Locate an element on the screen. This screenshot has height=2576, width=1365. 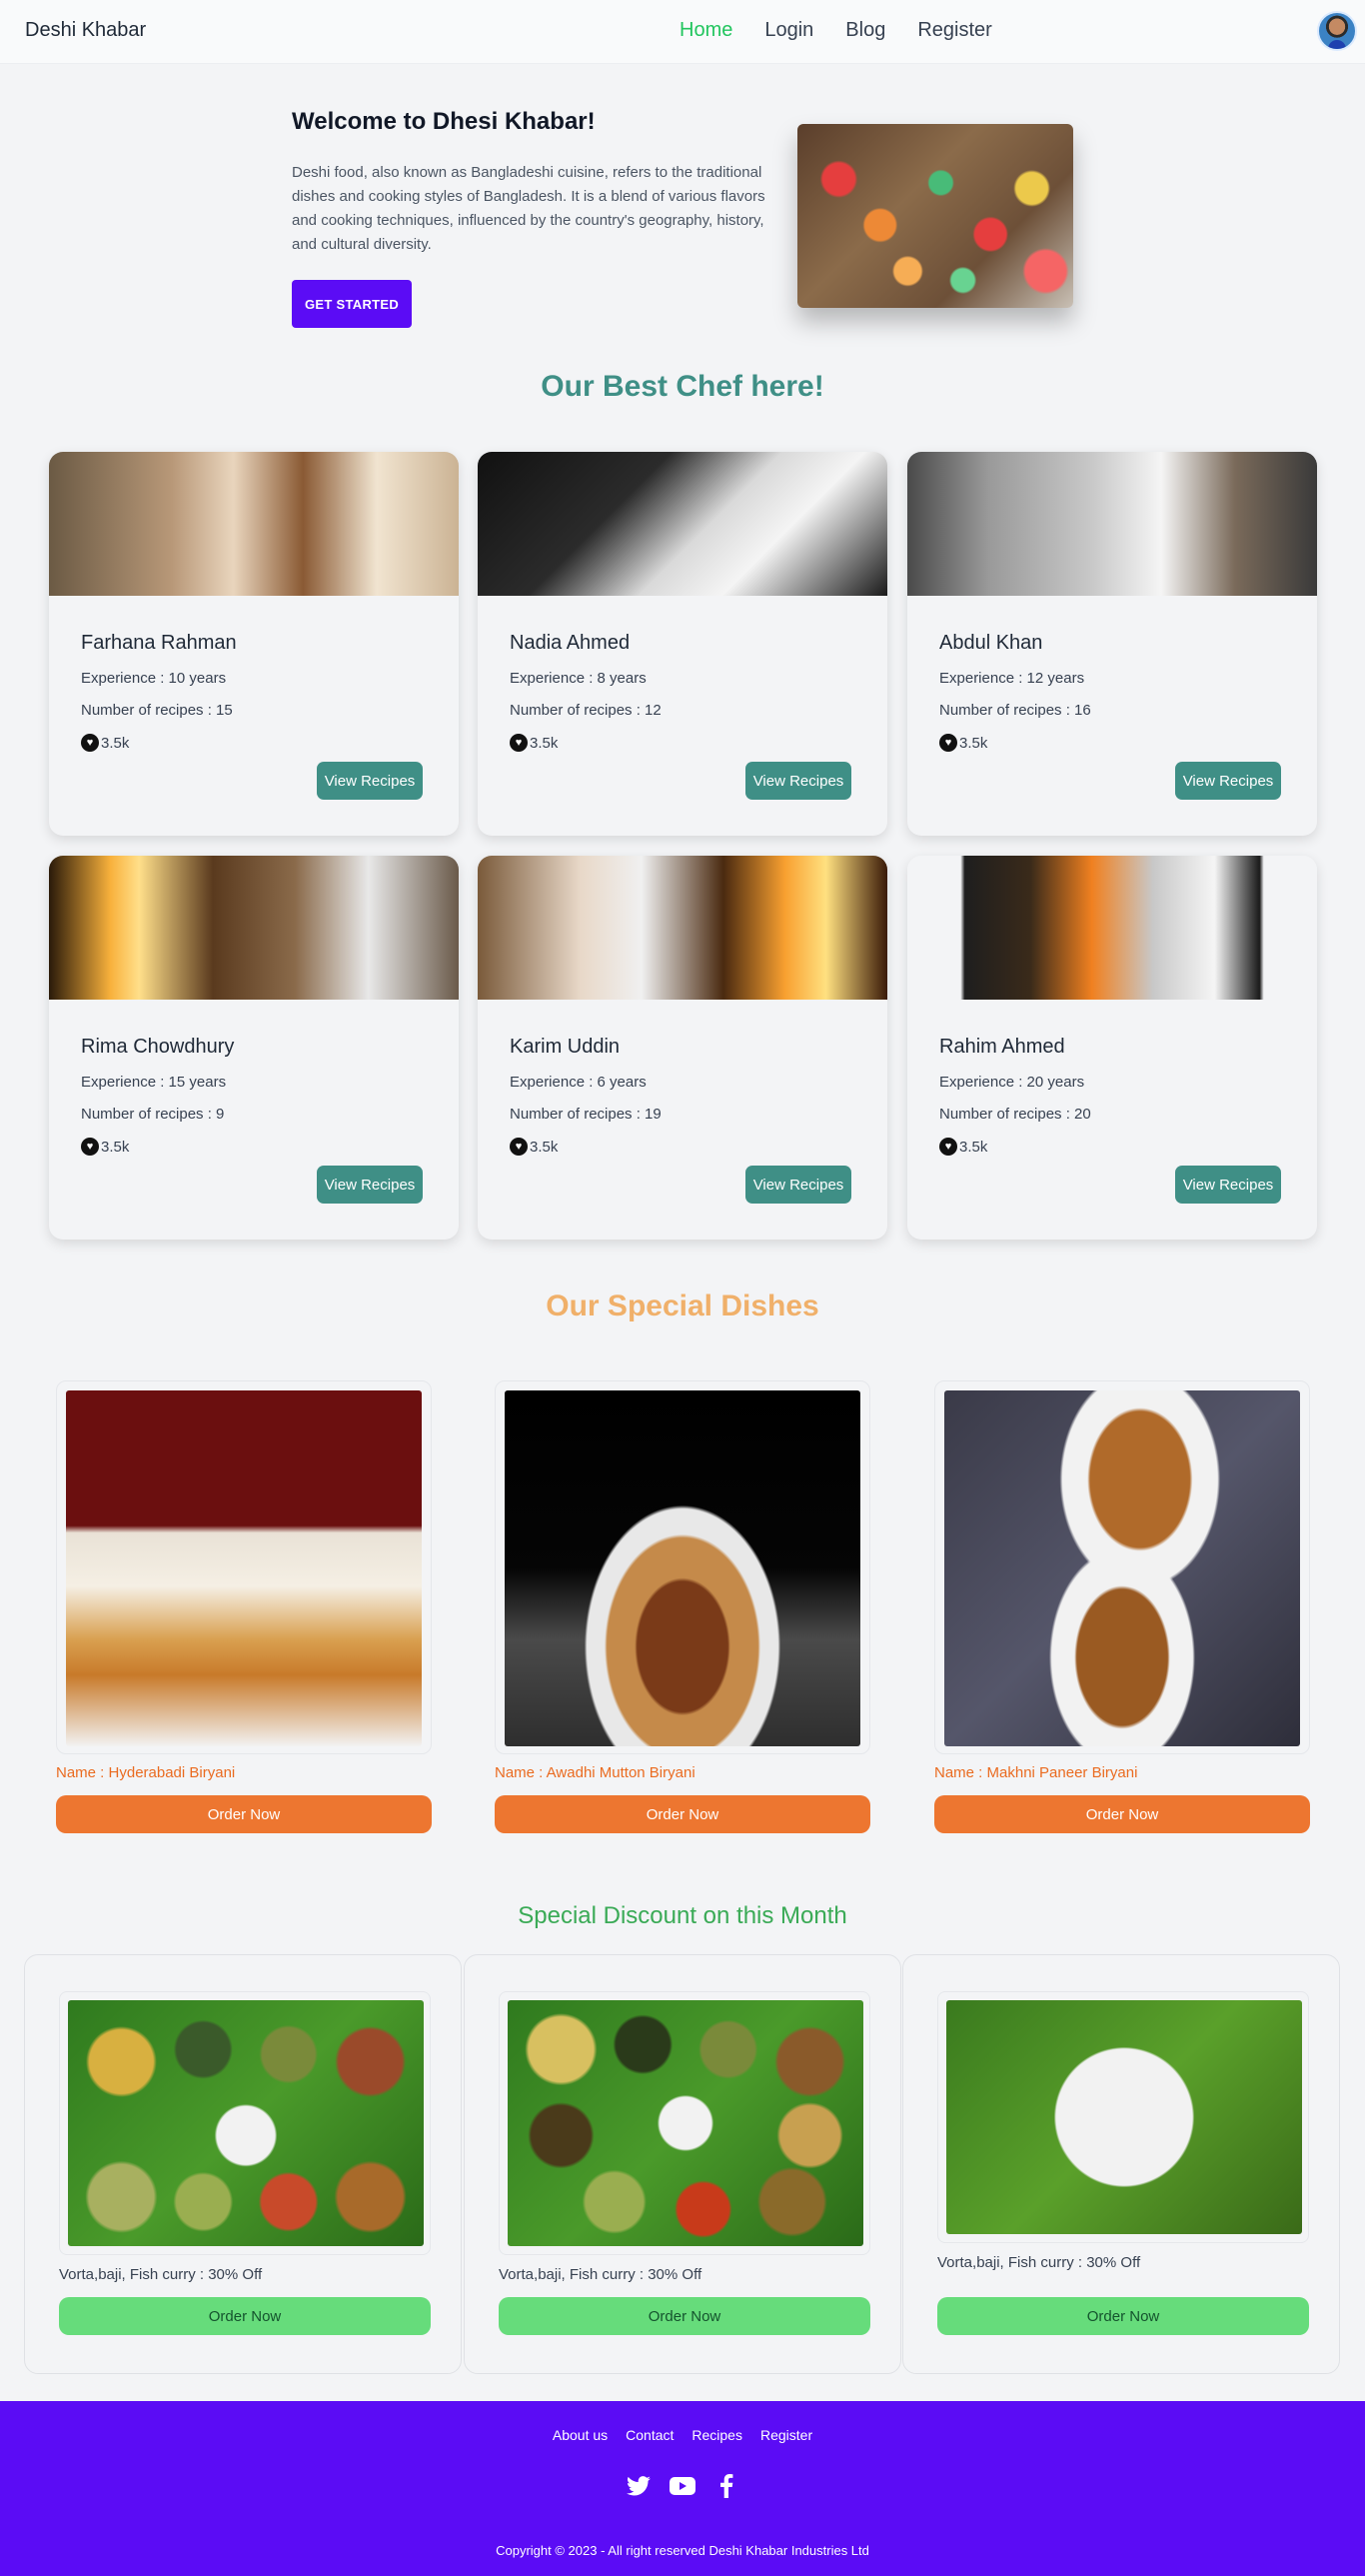
chef-experience: Experience : 20 years is located at coordinates (1012, 1083).